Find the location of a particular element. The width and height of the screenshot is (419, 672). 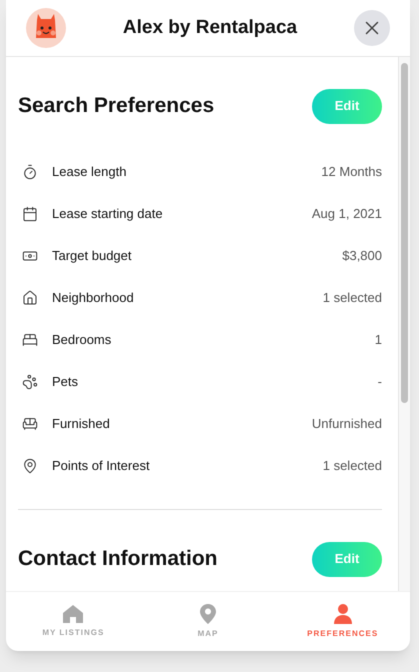

calendar-icon is located at coordinates (30, 214).